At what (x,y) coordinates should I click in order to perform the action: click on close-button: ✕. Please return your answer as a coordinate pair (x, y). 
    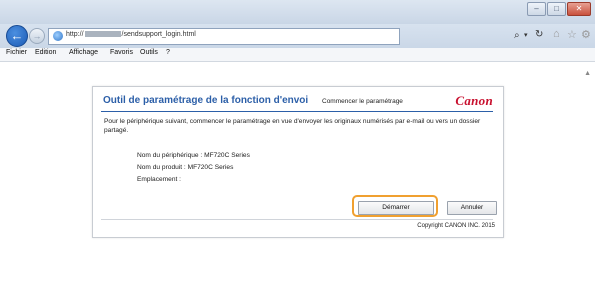
    Looking at the image, I should click on (579, 9).